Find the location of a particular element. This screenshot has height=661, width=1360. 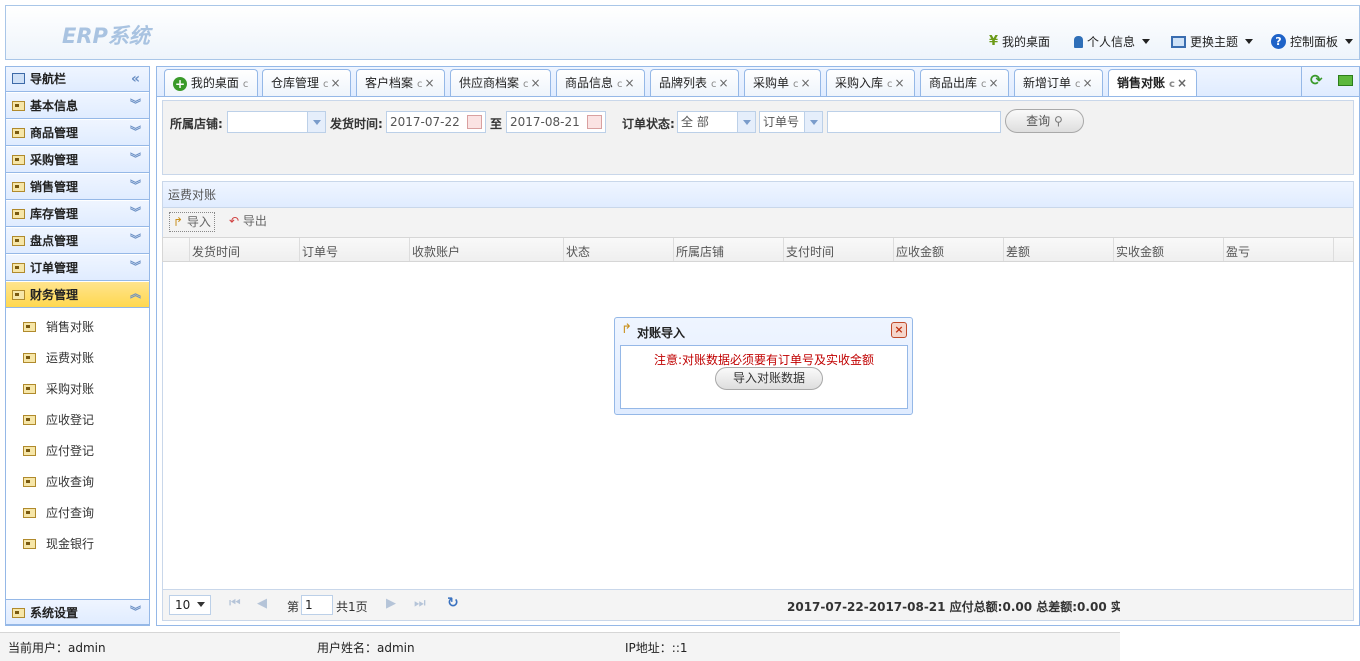

column-header: 所属店铺 is located at coordinates (700, 251).